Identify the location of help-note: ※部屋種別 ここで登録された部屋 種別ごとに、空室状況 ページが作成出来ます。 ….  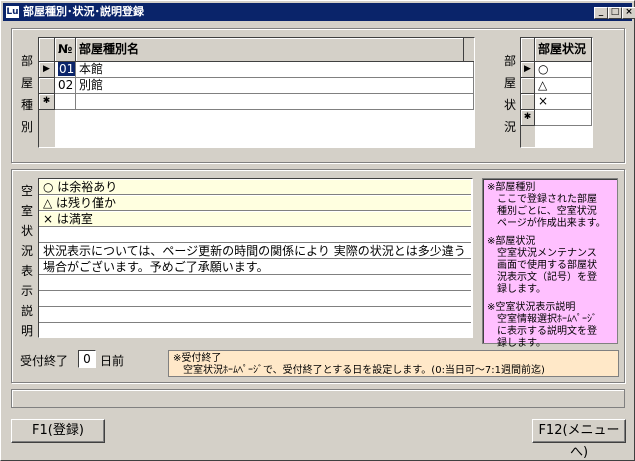
(550, 263).